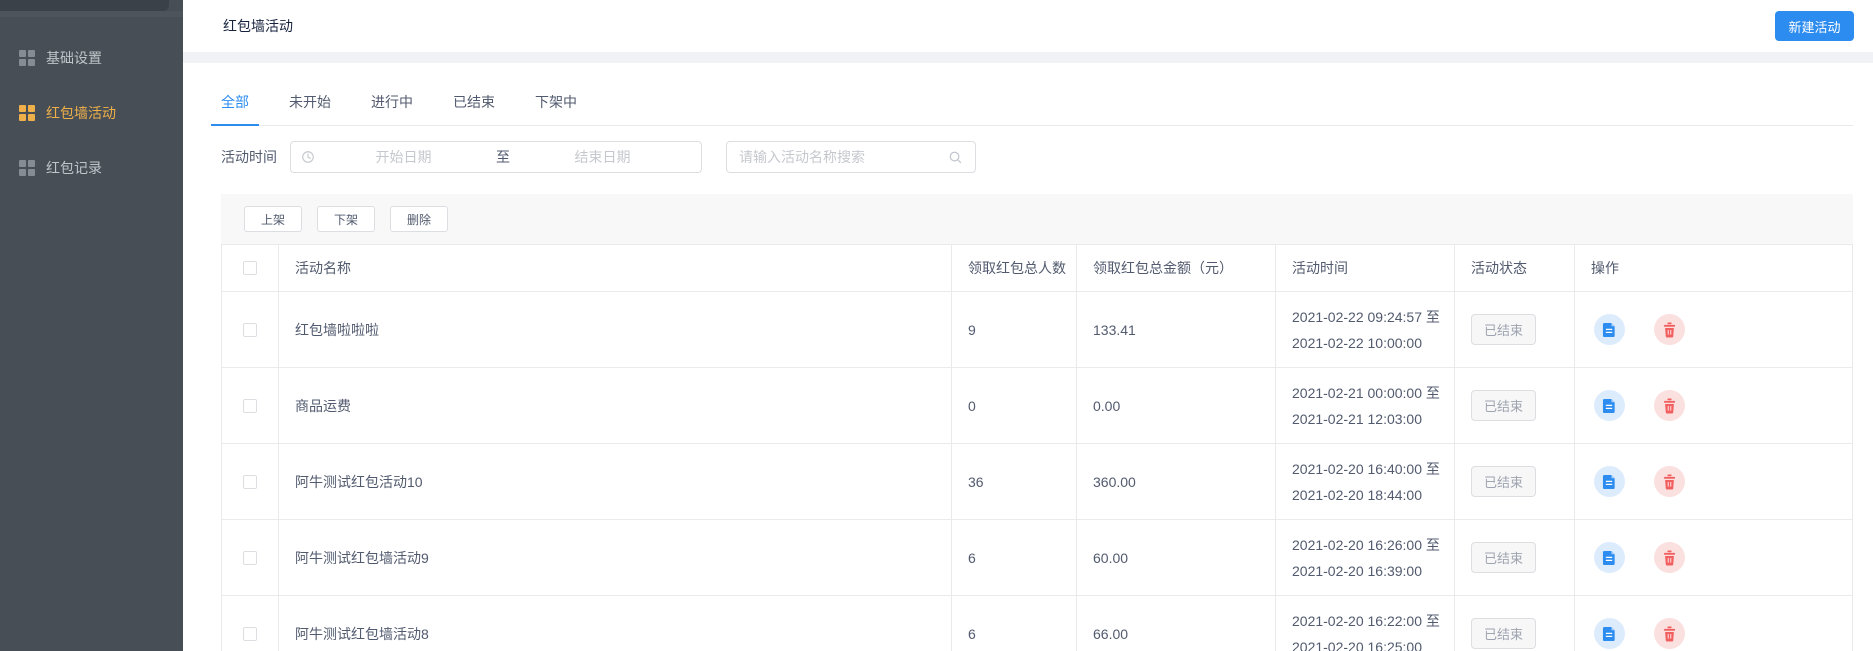 The width and height of the screenshot is (1873, 651). I want to click on tab-ended: 已结束, so click(474, 108).